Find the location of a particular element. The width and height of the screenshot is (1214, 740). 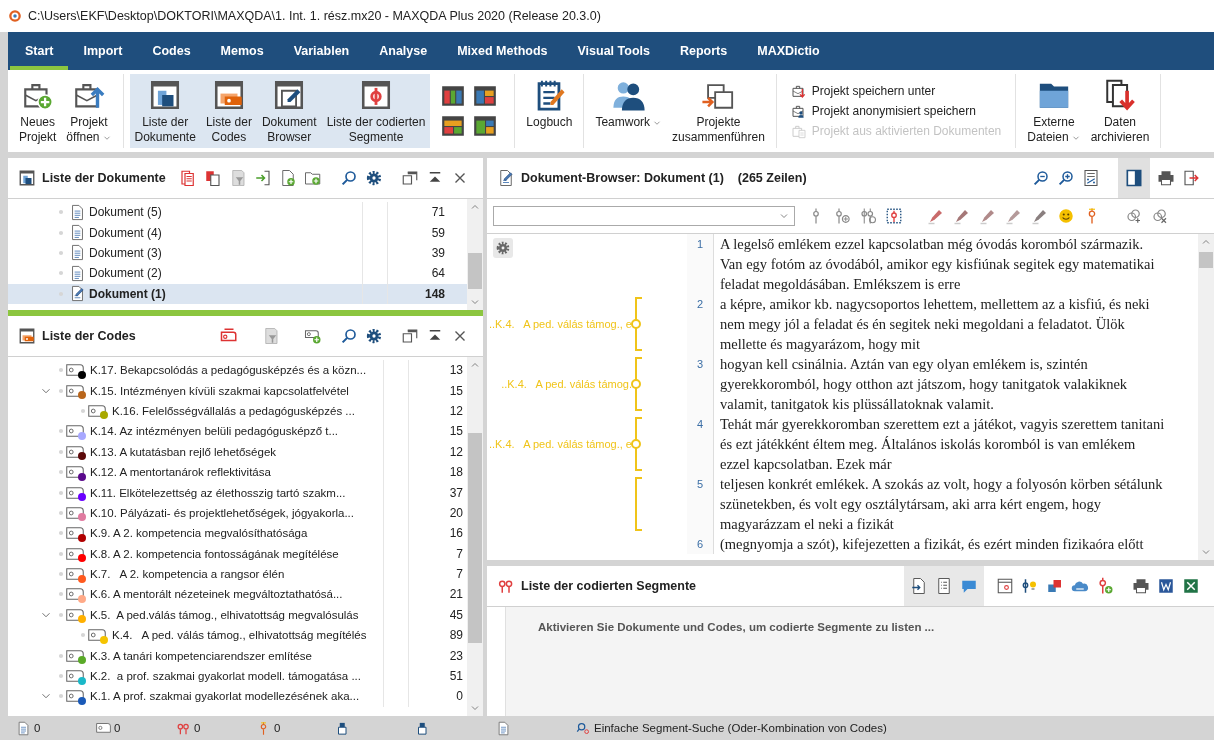

document-row: Dokument (3) 39 is located at coordinates (237, 253).